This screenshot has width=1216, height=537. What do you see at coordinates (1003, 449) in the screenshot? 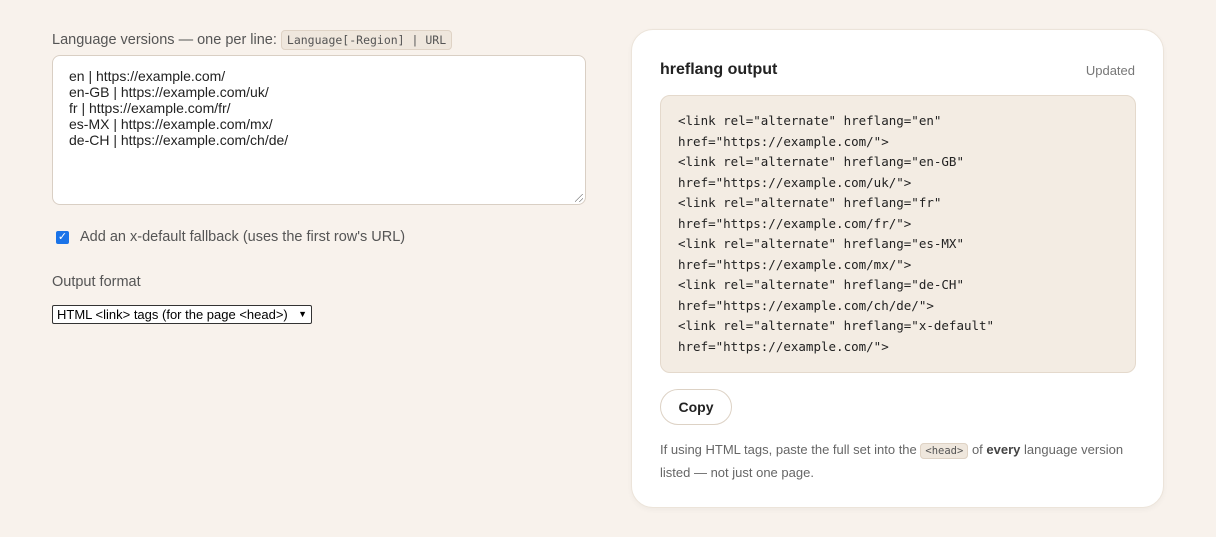
I see `note-emphasis: every` at bounding box center [1003, 449].